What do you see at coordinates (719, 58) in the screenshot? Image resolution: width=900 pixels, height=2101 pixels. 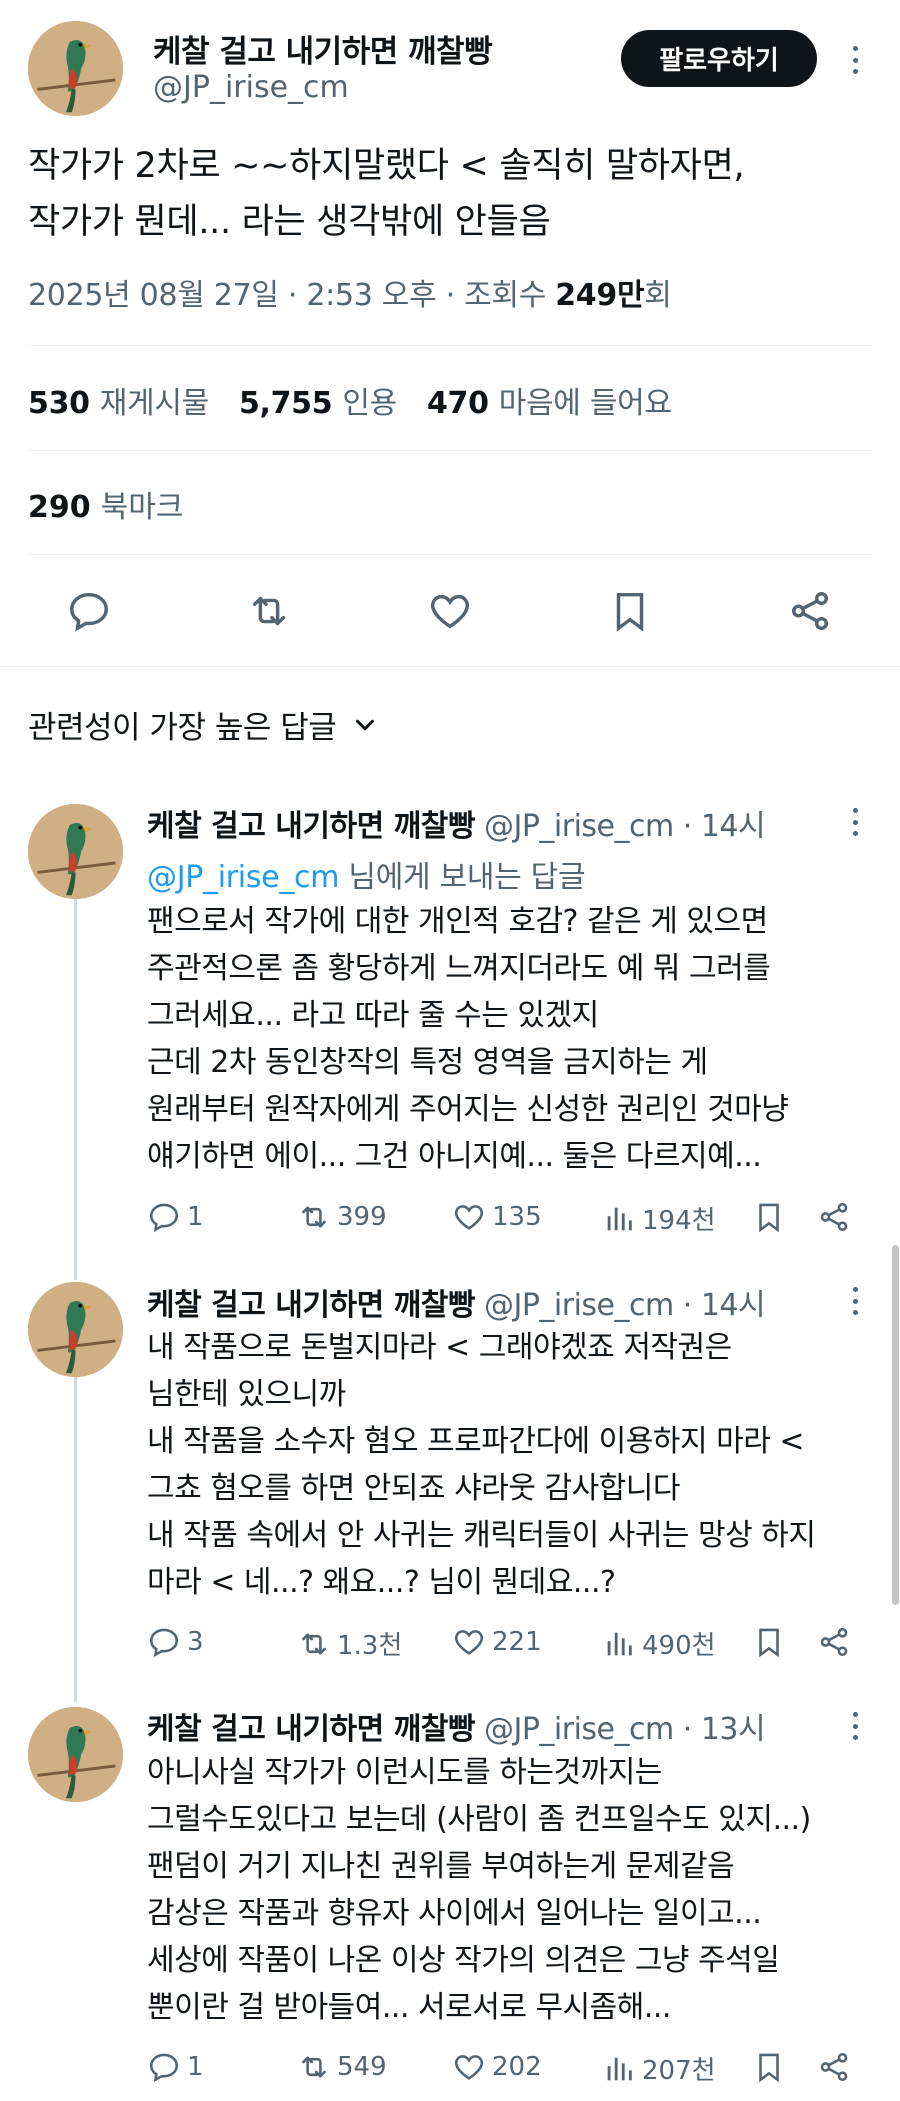 I see `follow-button: 팔로우하기` at bounding box center [719, 58].